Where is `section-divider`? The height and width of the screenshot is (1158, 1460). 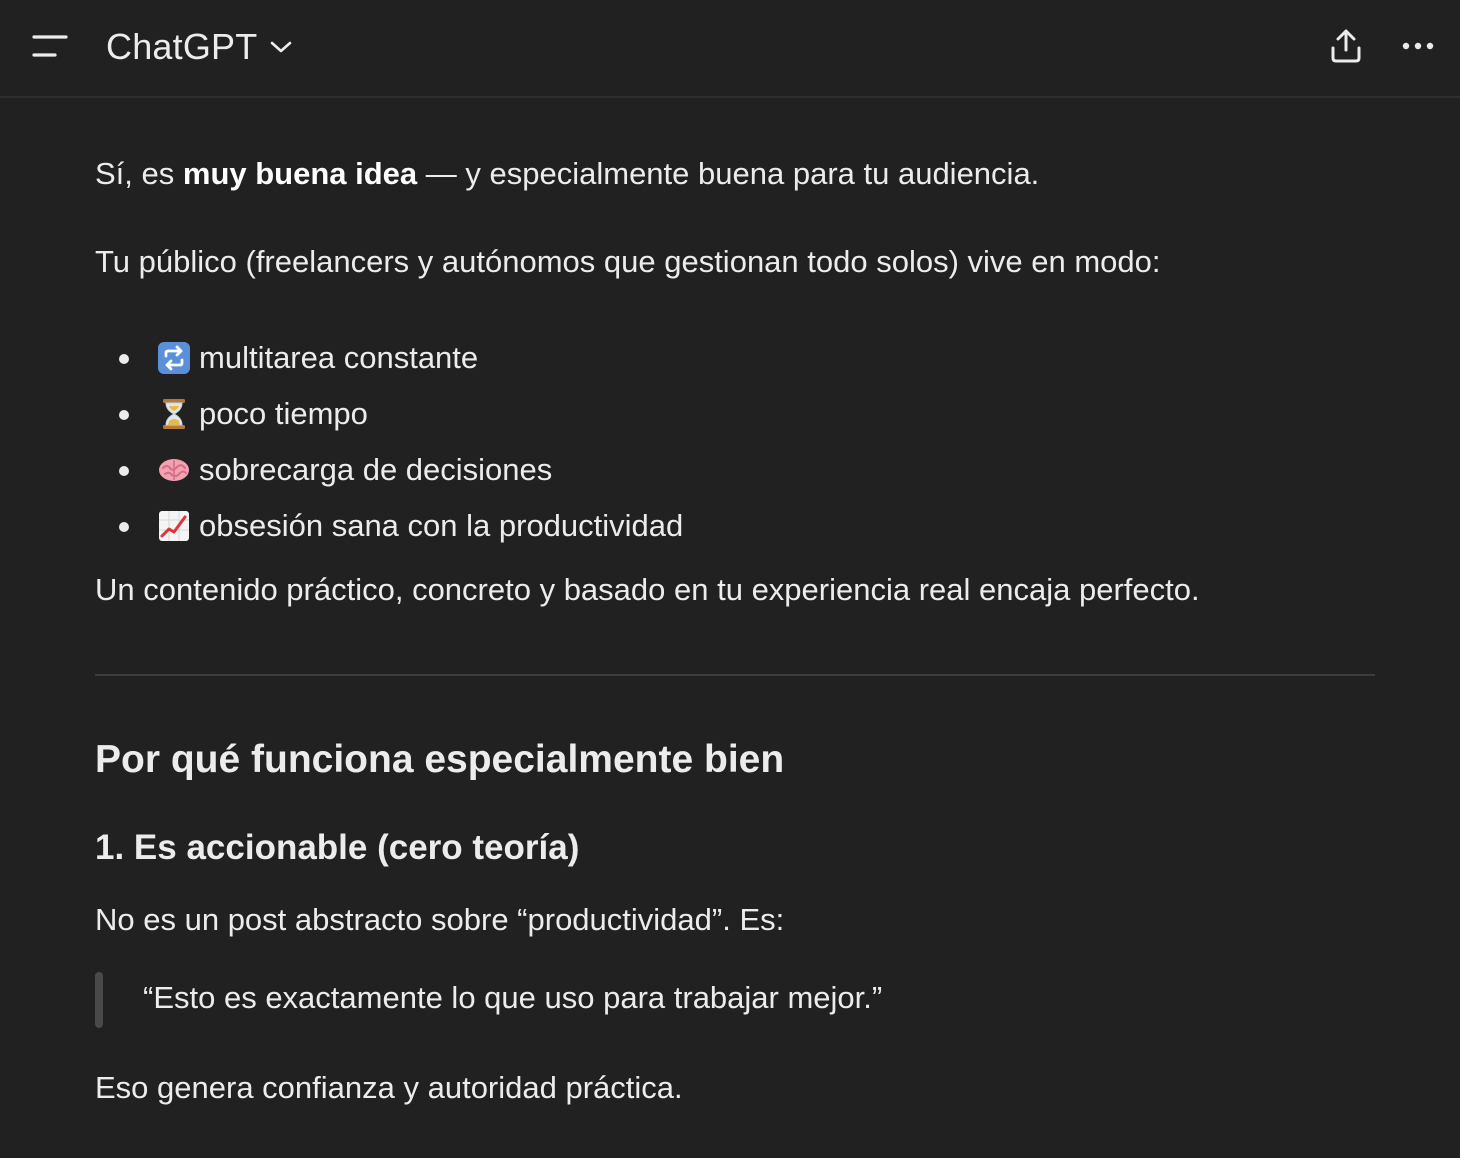 section-divider is located at coordinates (735, 675).